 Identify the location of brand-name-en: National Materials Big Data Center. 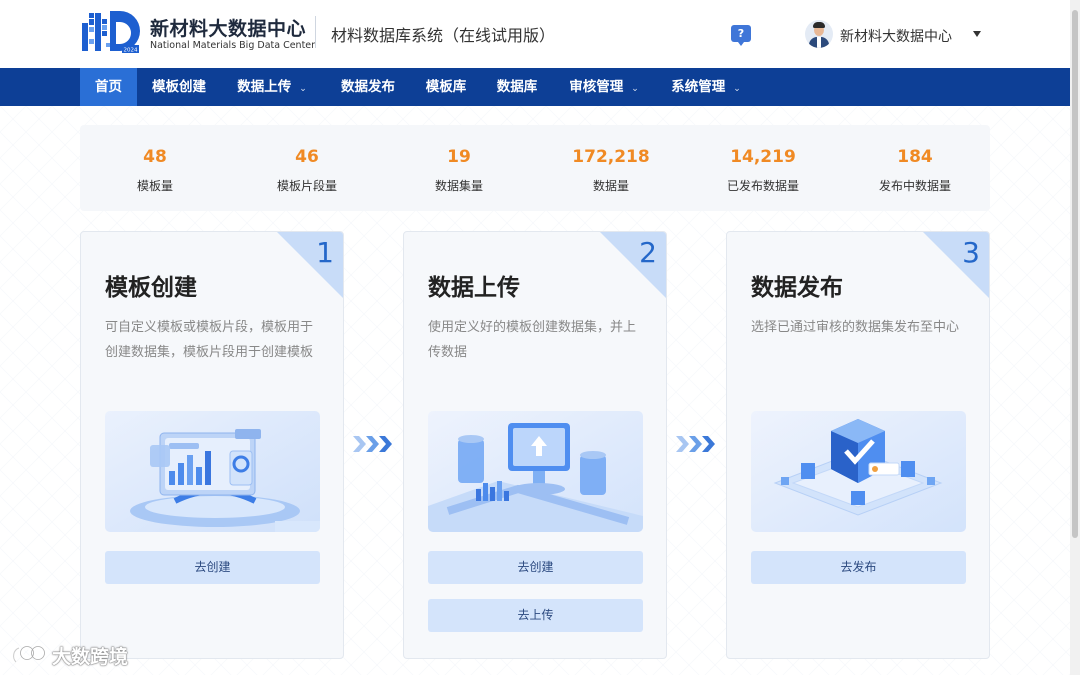
(233, 45).